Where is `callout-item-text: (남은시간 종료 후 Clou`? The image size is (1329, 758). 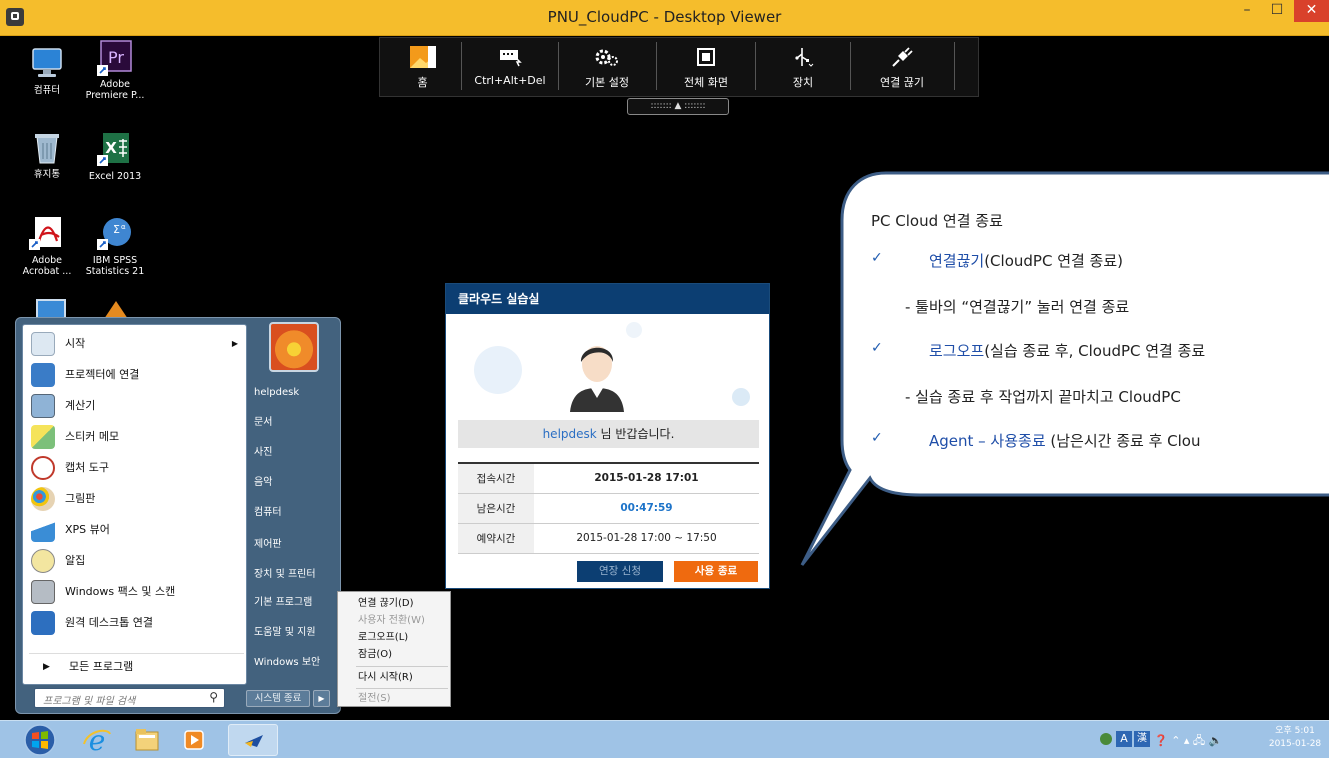
callout-item-text: (남은시간 종료 후 Clou is located at coordinates (1123, 441).